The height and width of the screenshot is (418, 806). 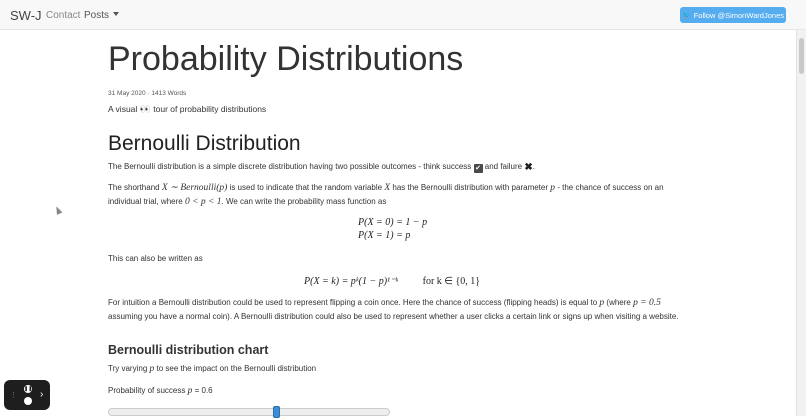 What do you see at coordinates (249, 412) in the screenshot?
I see `probability-slider` at bounding box center [249, 412].